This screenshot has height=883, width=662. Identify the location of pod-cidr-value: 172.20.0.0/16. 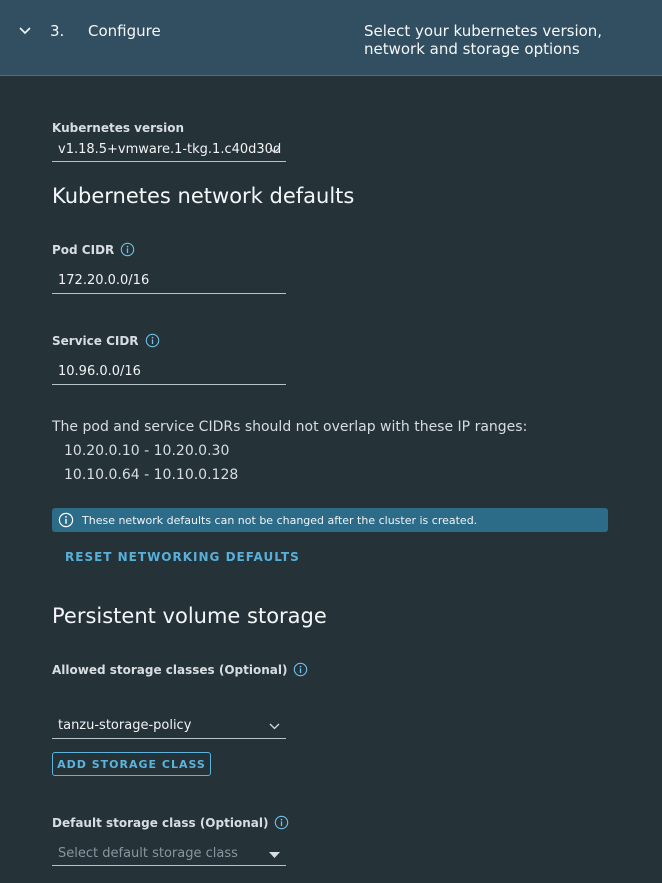
(104, 280).